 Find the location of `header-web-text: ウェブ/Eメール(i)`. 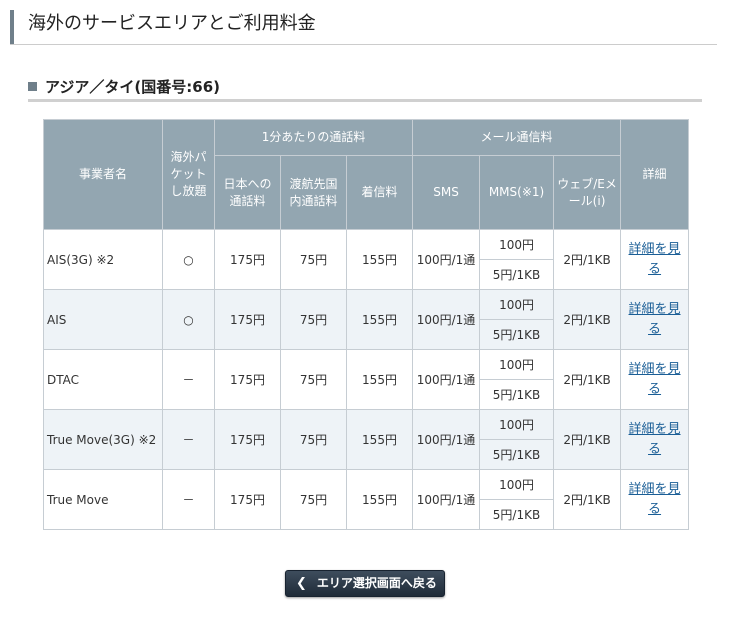

header-web-text: ウェブ/Eメール(i) is located at coordinates (587, 192).